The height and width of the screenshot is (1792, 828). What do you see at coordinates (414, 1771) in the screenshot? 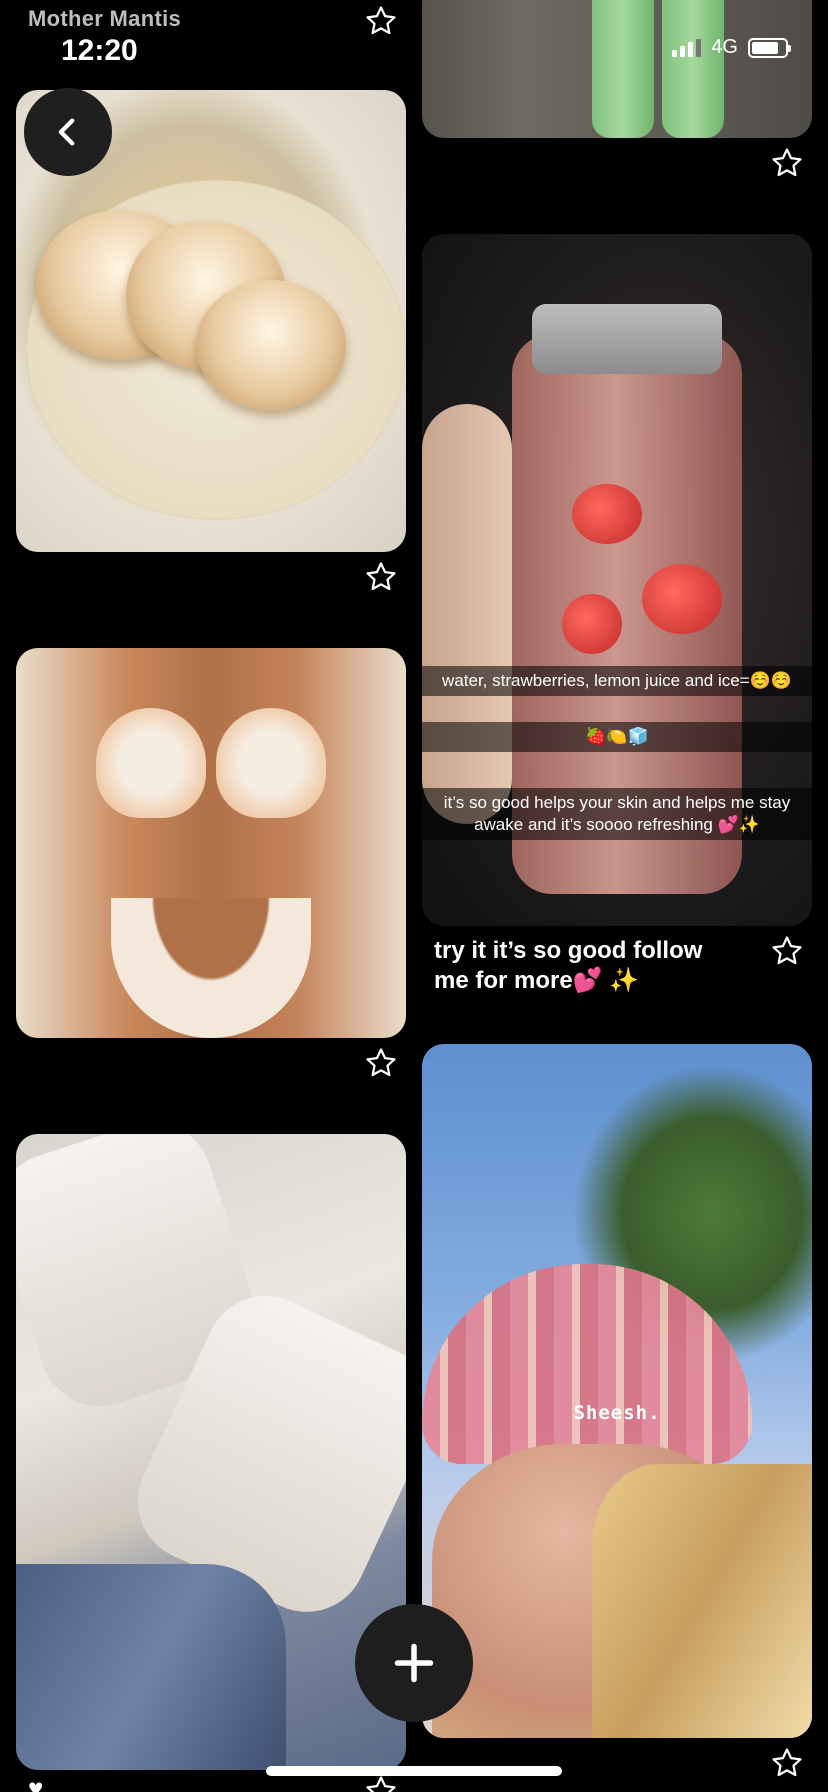
I see `home-indicator` at bounding box center [414, 1771].